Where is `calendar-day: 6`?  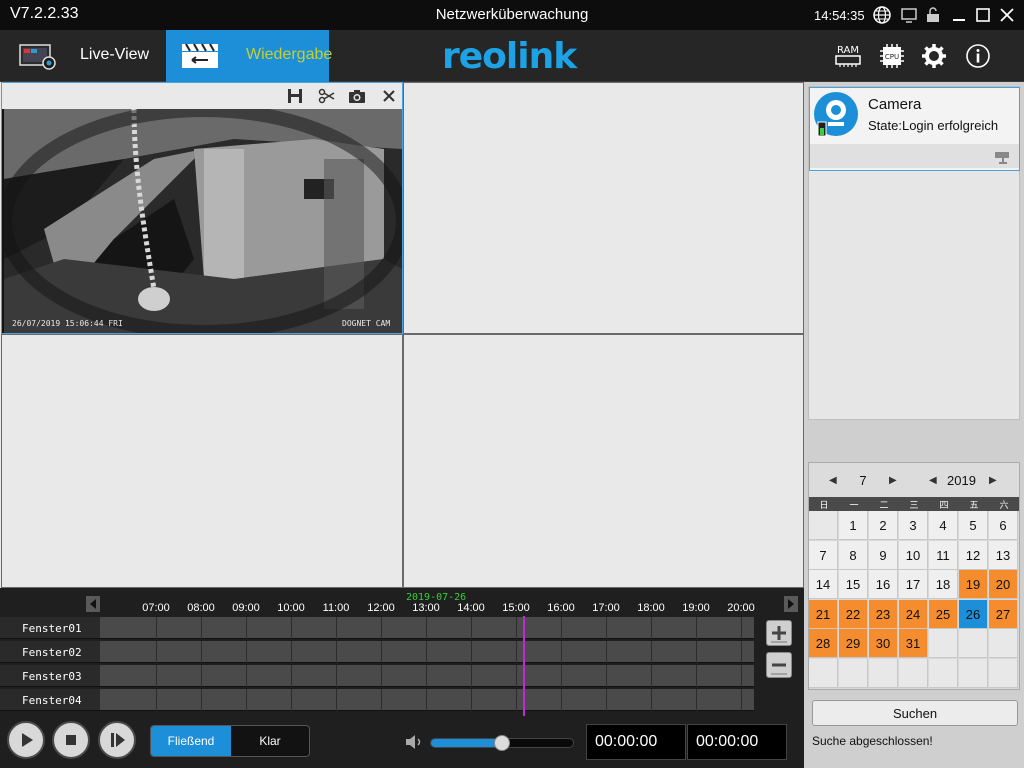
calendar-day: 6 is located at coordinates (1003, 525).